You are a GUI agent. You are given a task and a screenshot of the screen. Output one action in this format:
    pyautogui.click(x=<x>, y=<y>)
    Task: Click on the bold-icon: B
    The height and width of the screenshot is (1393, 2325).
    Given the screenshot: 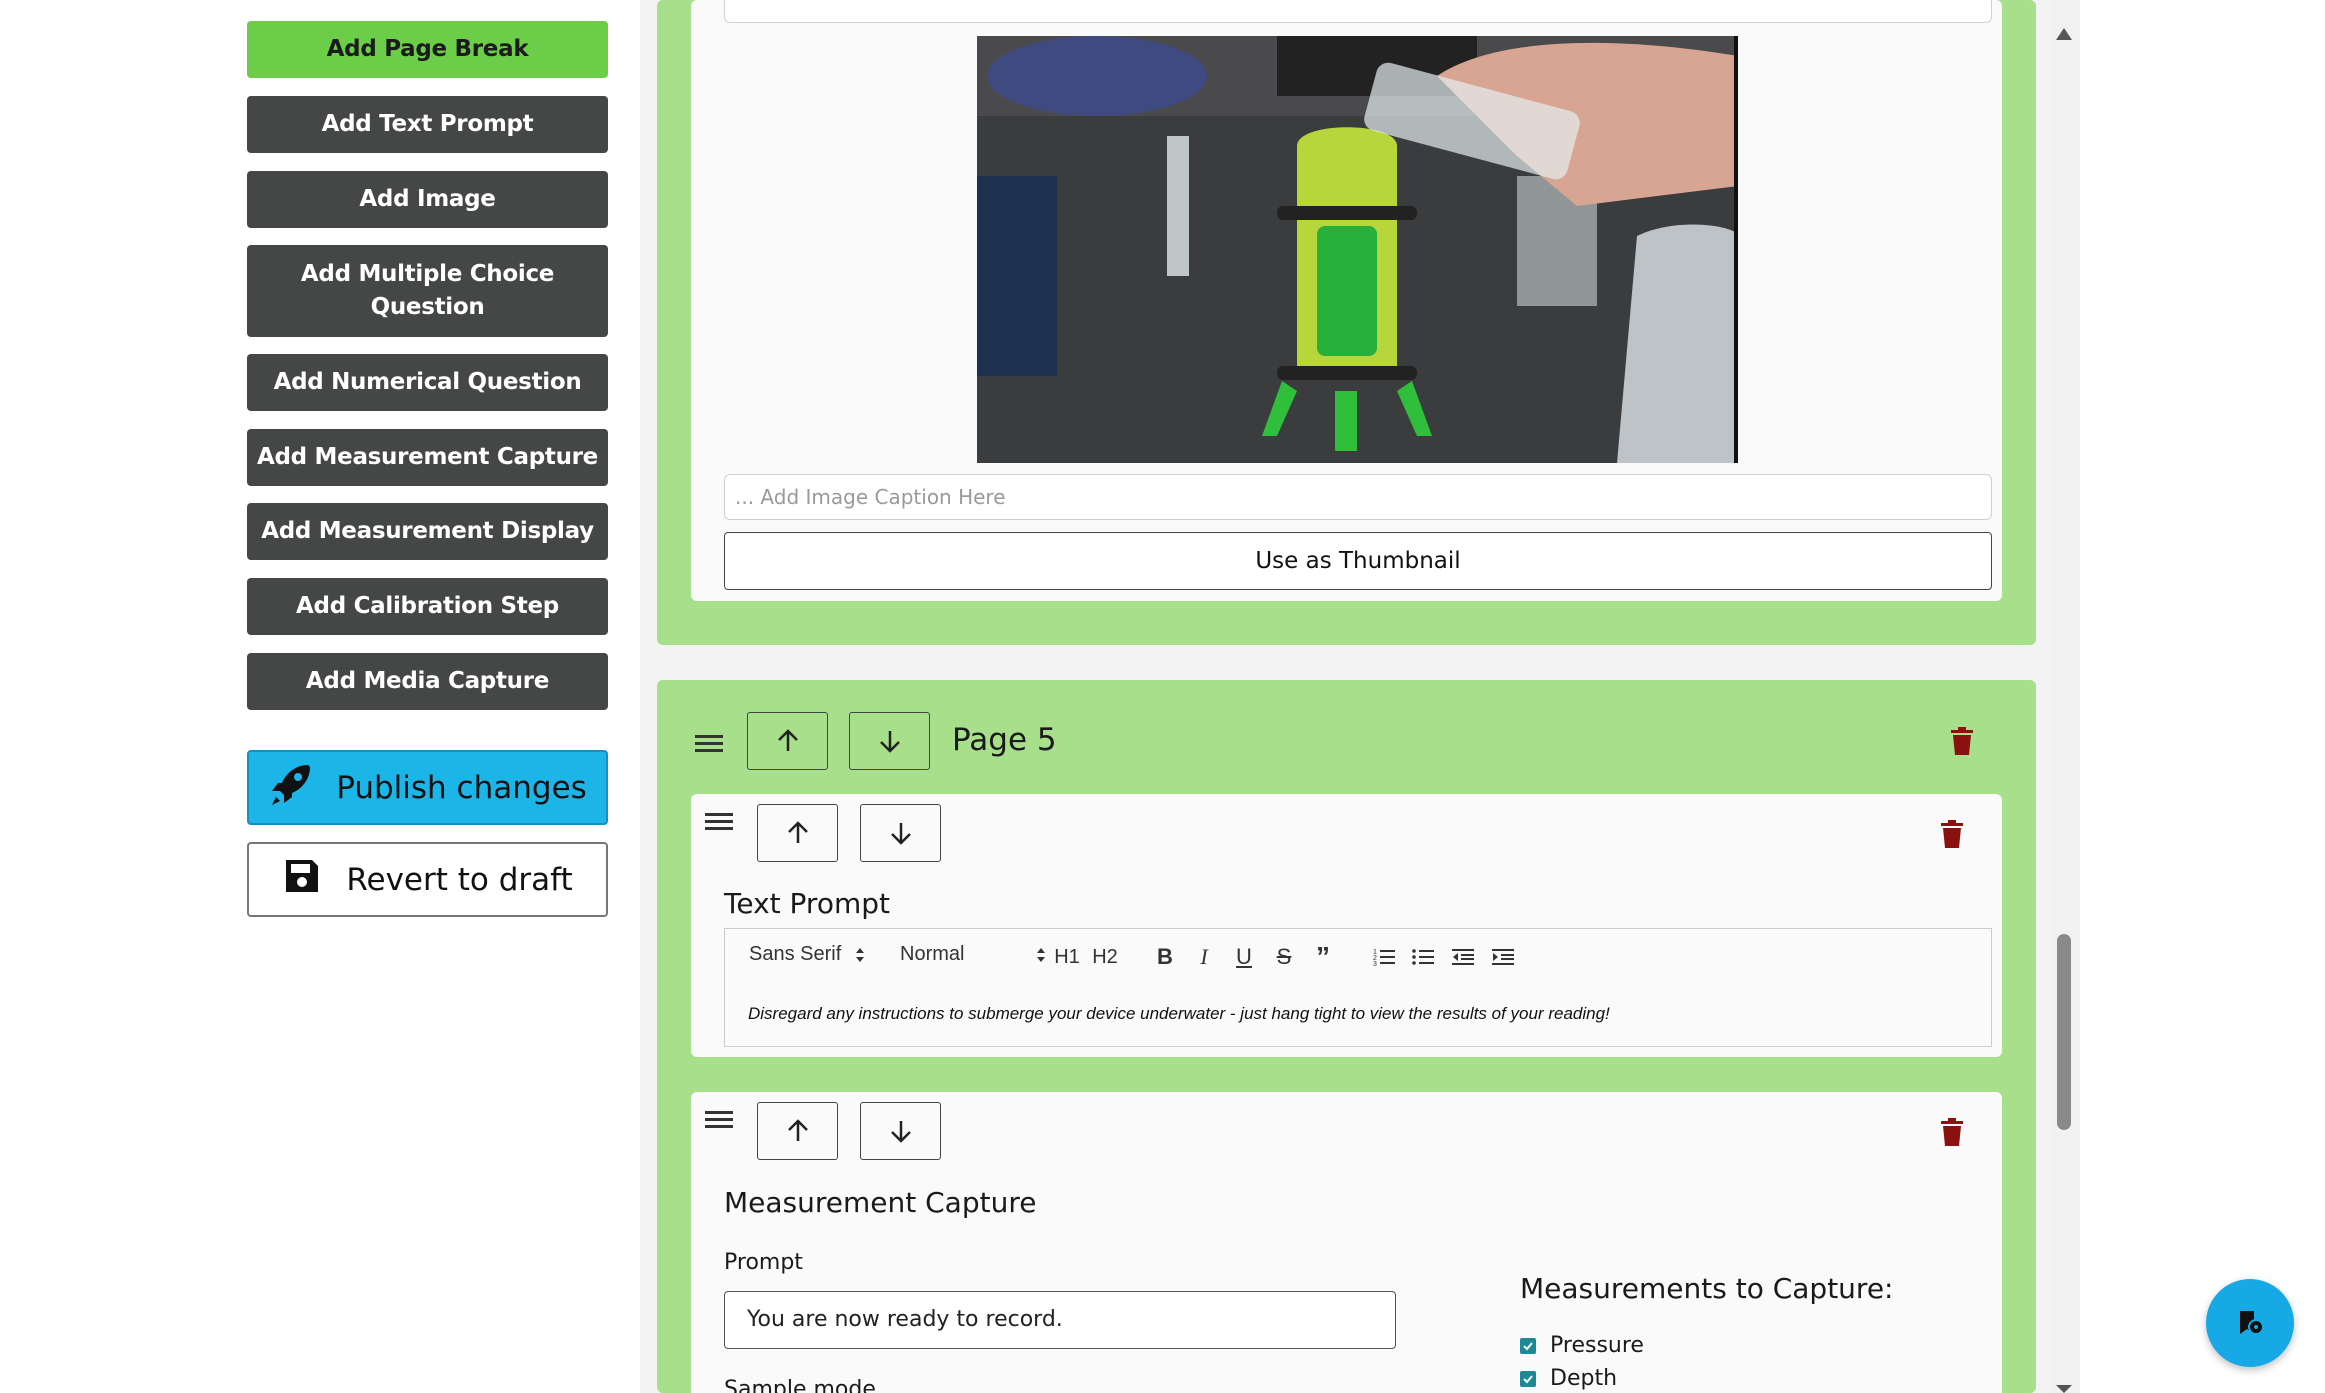 What is the action you would take?
    pyautogui.click(x=1165, y=957)
    